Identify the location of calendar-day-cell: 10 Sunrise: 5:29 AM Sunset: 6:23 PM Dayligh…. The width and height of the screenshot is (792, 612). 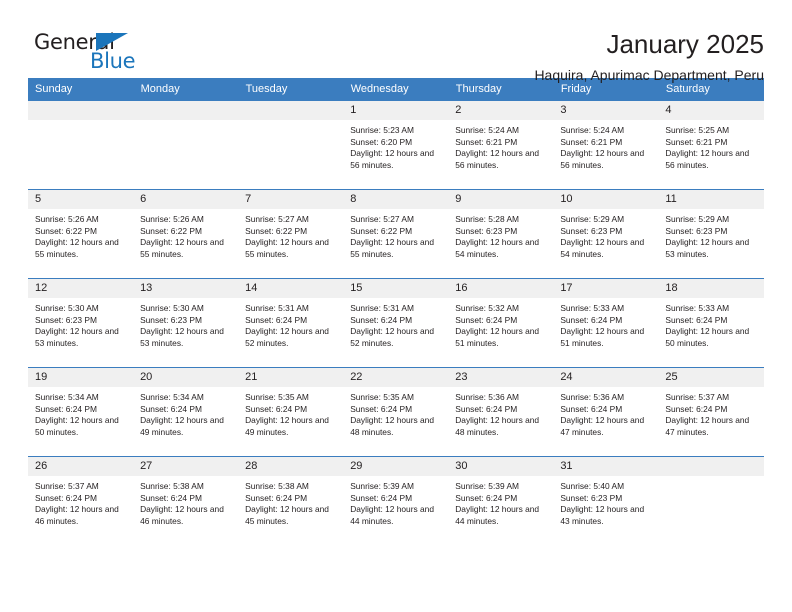
(606, 234).